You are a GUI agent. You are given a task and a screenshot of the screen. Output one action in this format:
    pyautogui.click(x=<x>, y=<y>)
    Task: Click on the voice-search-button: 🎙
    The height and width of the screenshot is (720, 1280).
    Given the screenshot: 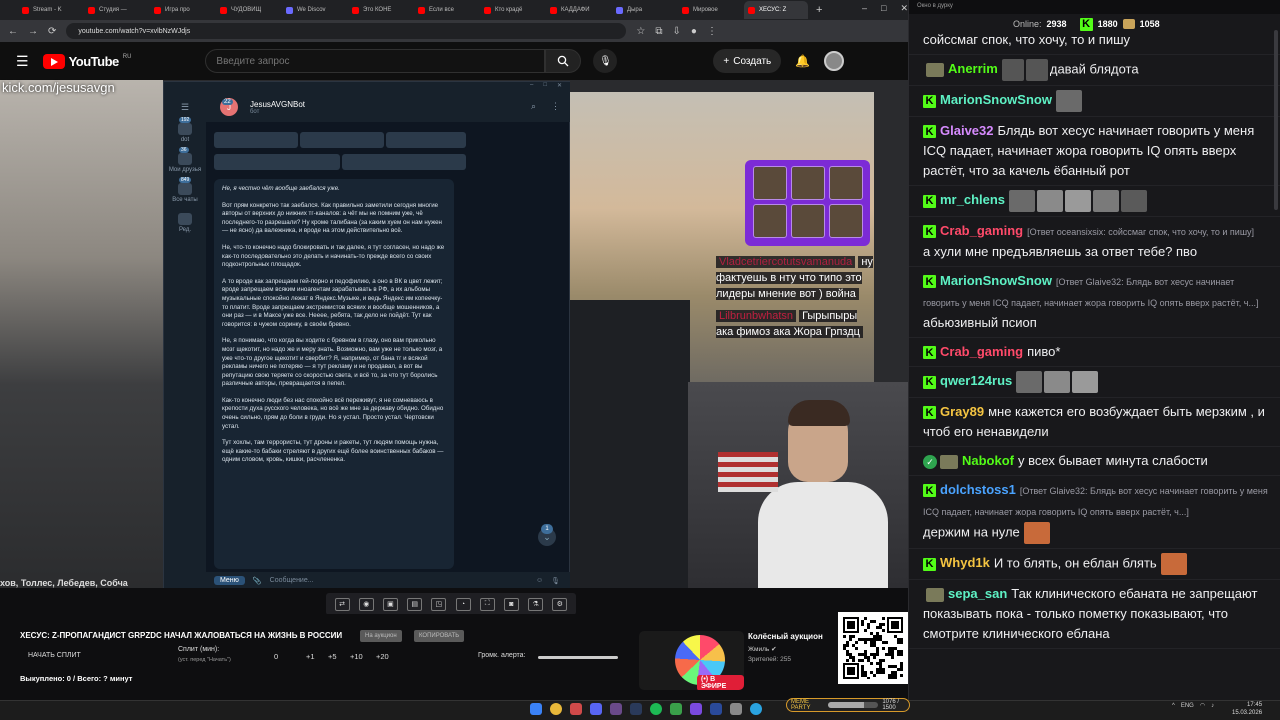 What is the action you would take?
    pyautogui.click(x=605, y=61)
    